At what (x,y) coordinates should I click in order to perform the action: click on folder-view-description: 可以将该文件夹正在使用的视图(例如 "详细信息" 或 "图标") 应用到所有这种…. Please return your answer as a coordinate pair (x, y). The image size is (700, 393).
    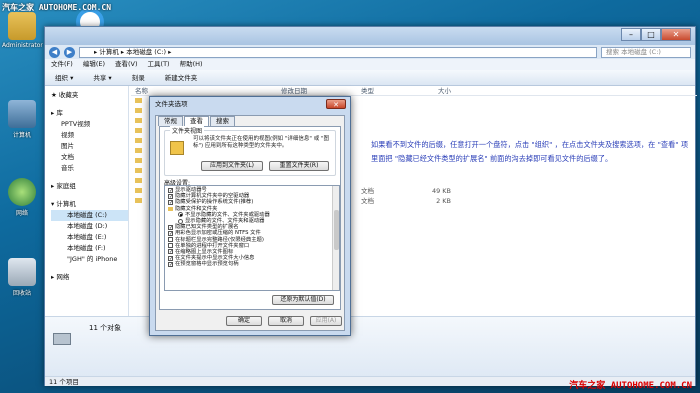
    Looking at the image, I should click on (261, 142).